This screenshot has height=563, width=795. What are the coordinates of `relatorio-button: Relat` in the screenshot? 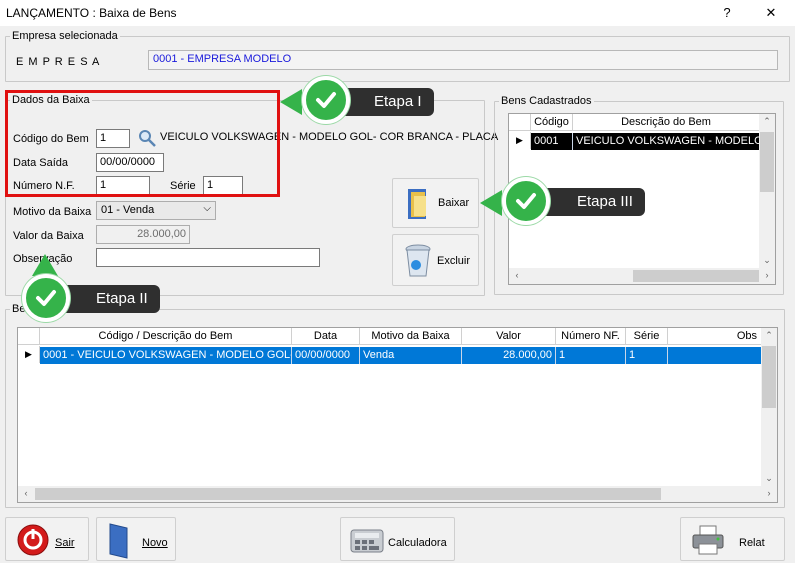 It's located at (732, 539).